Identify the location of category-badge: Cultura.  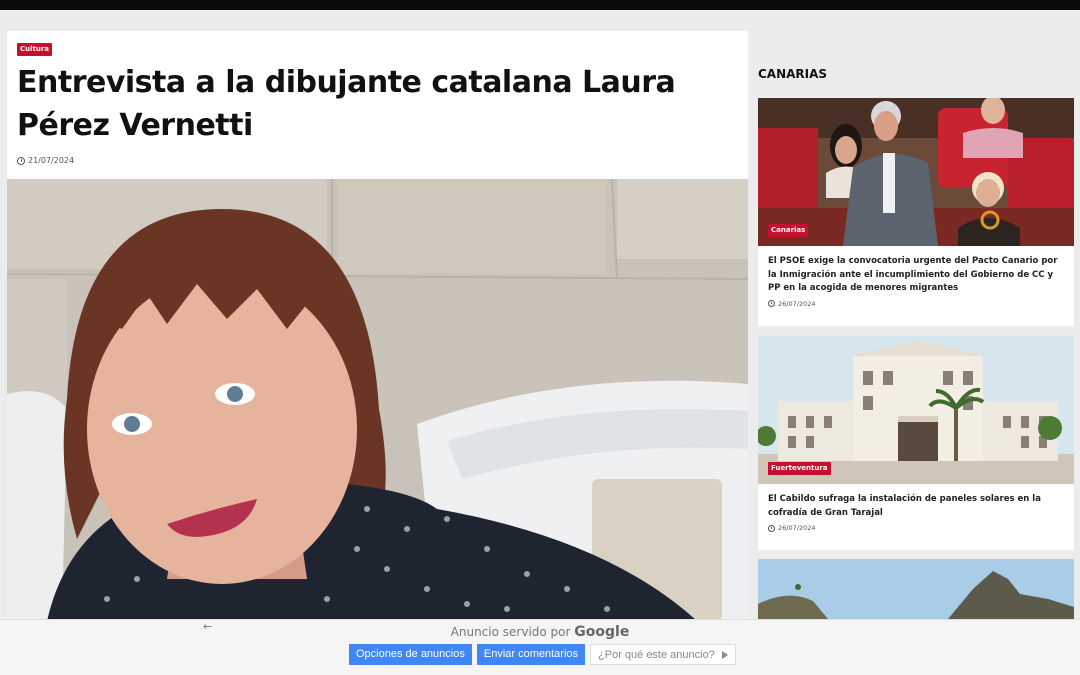
(35, 49).